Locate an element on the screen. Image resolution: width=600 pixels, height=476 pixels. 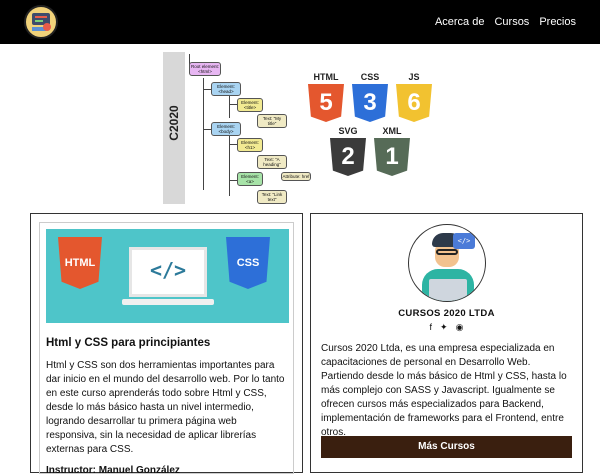
developer-avatar: </> is located at coordinates (447, 263).